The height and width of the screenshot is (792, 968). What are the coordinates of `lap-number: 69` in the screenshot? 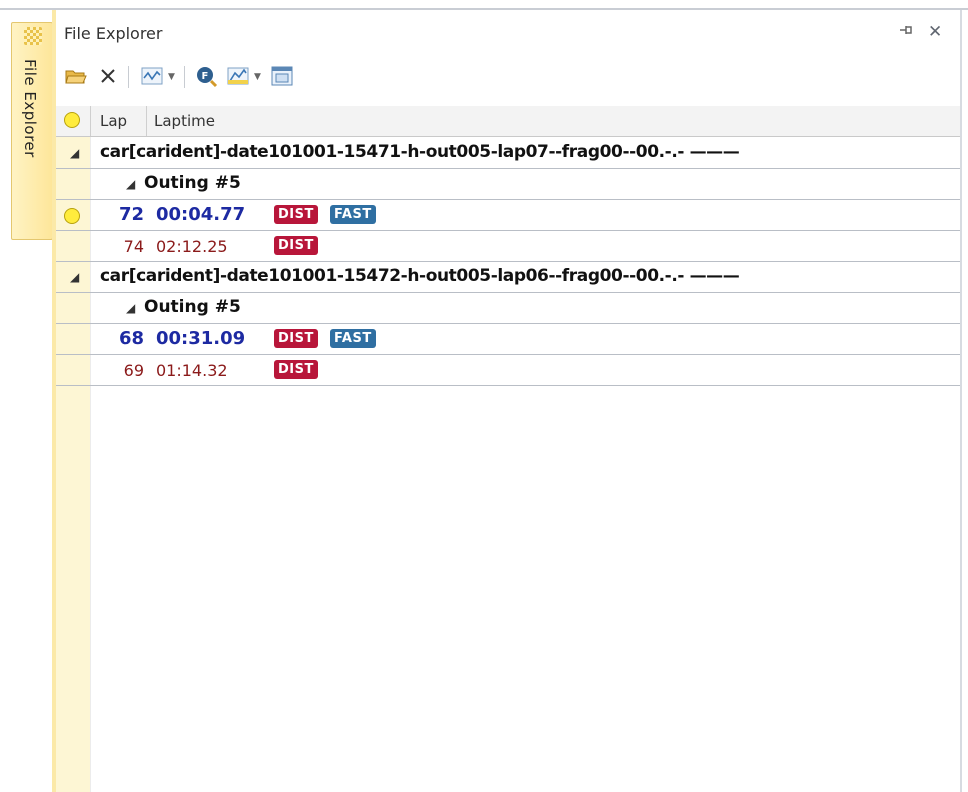 It's located at (133, 370).